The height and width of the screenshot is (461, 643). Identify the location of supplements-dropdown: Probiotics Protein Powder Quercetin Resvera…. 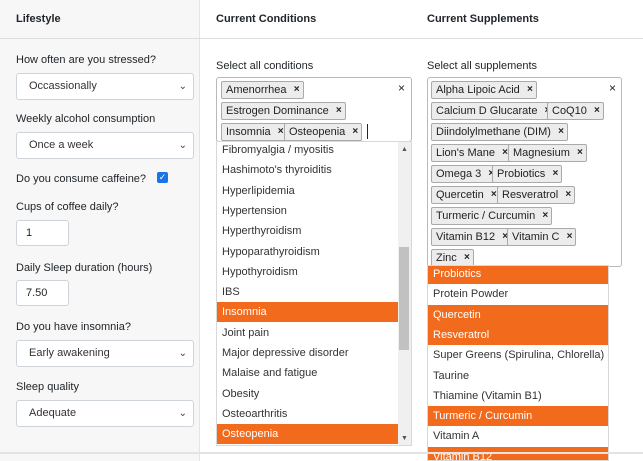
(518, 363).